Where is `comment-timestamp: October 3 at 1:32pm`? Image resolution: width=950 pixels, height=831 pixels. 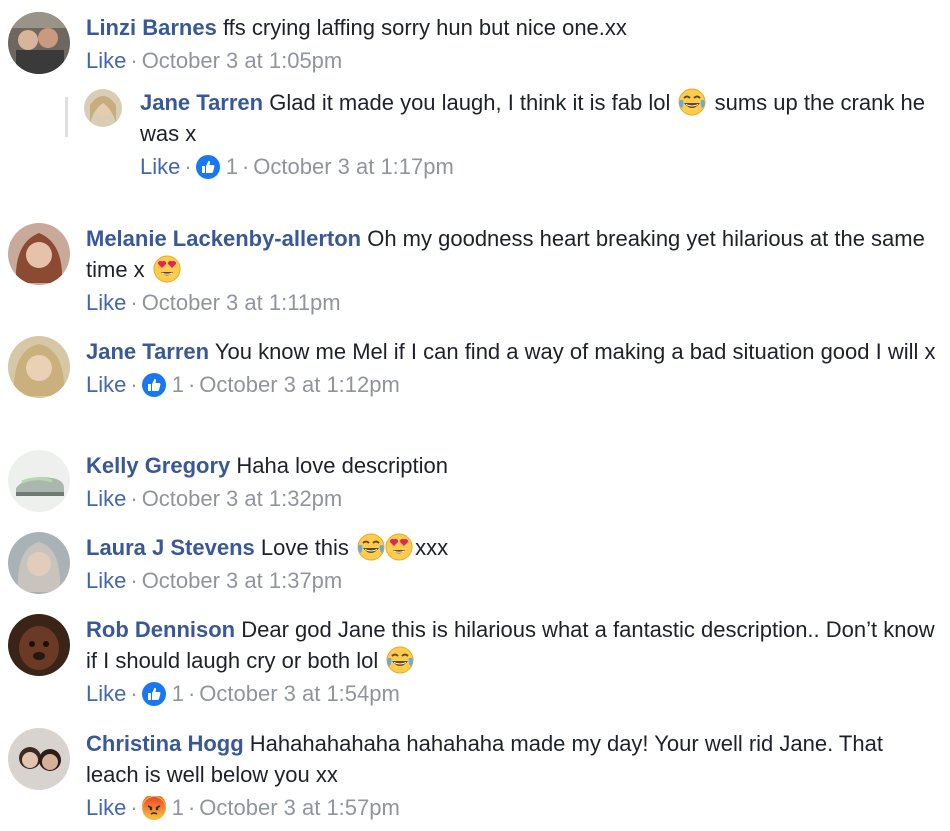
comment-timestamp: October 3 at 1:32pm is located at coordinates (242, 498).